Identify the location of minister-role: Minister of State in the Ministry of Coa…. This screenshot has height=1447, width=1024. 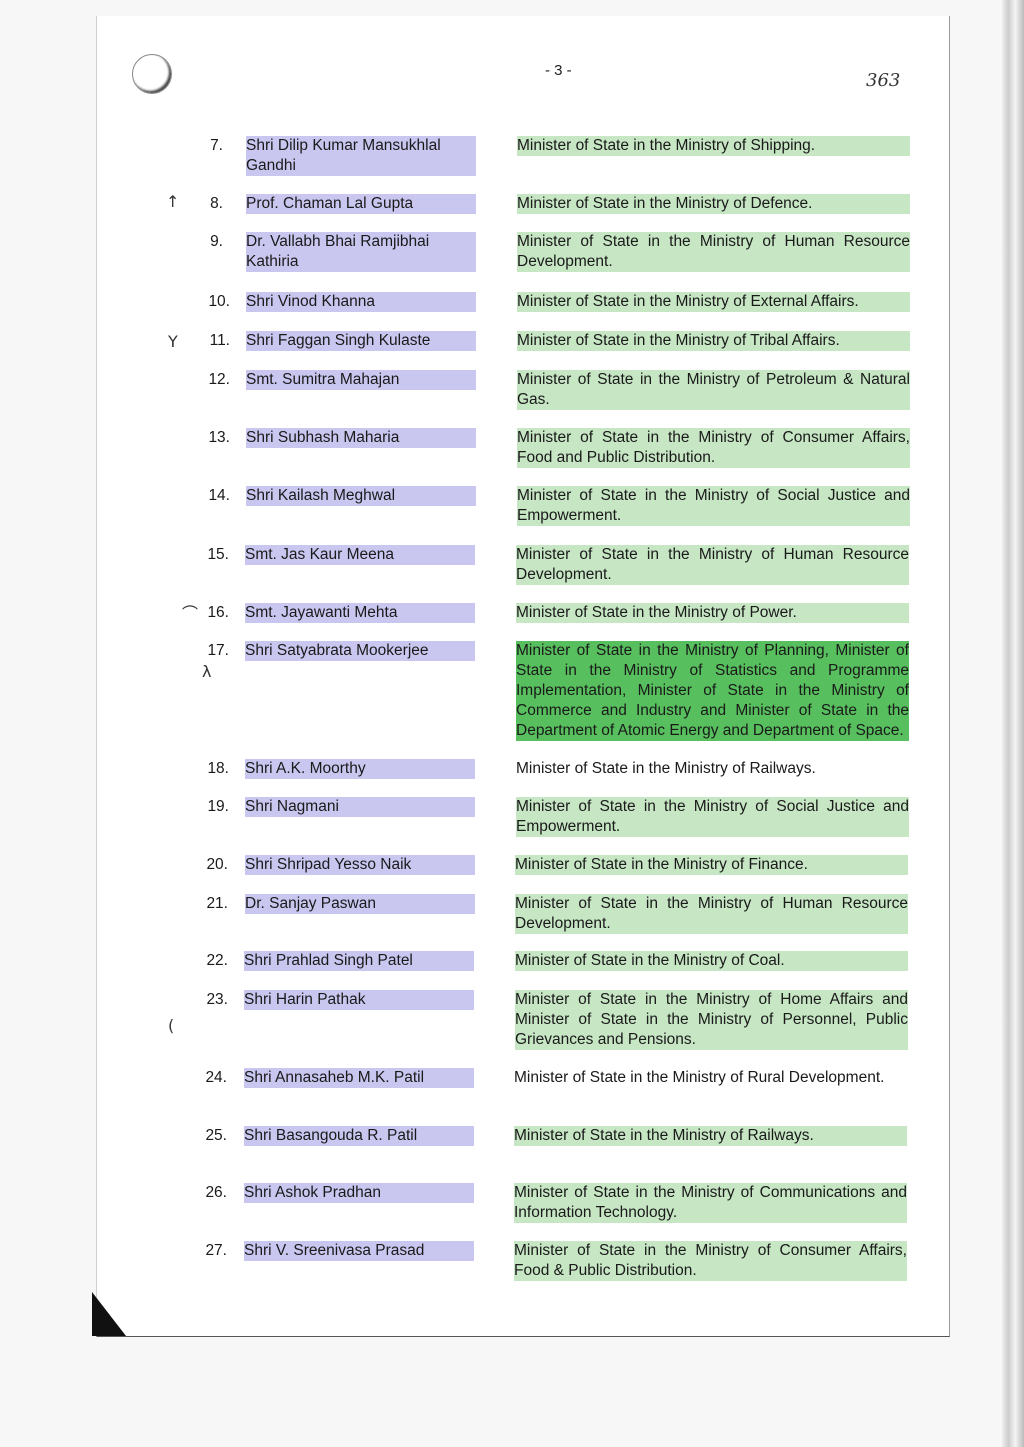
(711, 961).